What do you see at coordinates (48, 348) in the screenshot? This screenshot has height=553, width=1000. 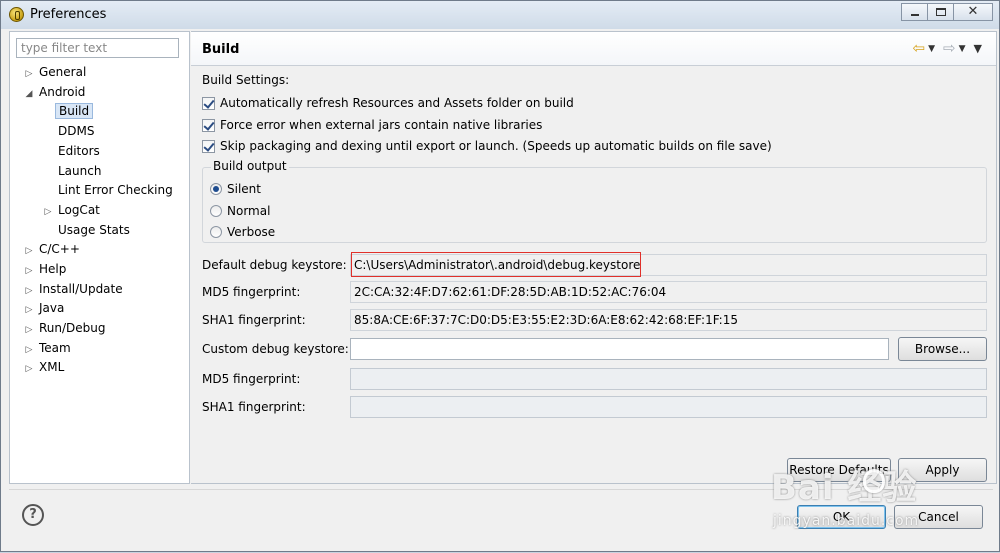 I see `tree-item-team: ▷ Team` at bounding box center [48, 348].